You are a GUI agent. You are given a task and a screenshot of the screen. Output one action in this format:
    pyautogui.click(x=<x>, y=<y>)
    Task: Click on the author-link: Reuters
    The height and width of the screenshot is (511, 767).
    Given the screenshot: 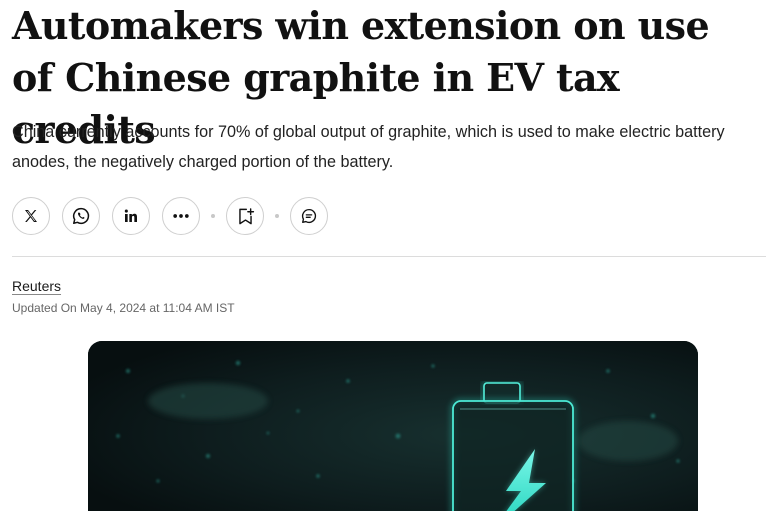 What is the action you would take?
    pyautogui.click(x=36, y=286)
    